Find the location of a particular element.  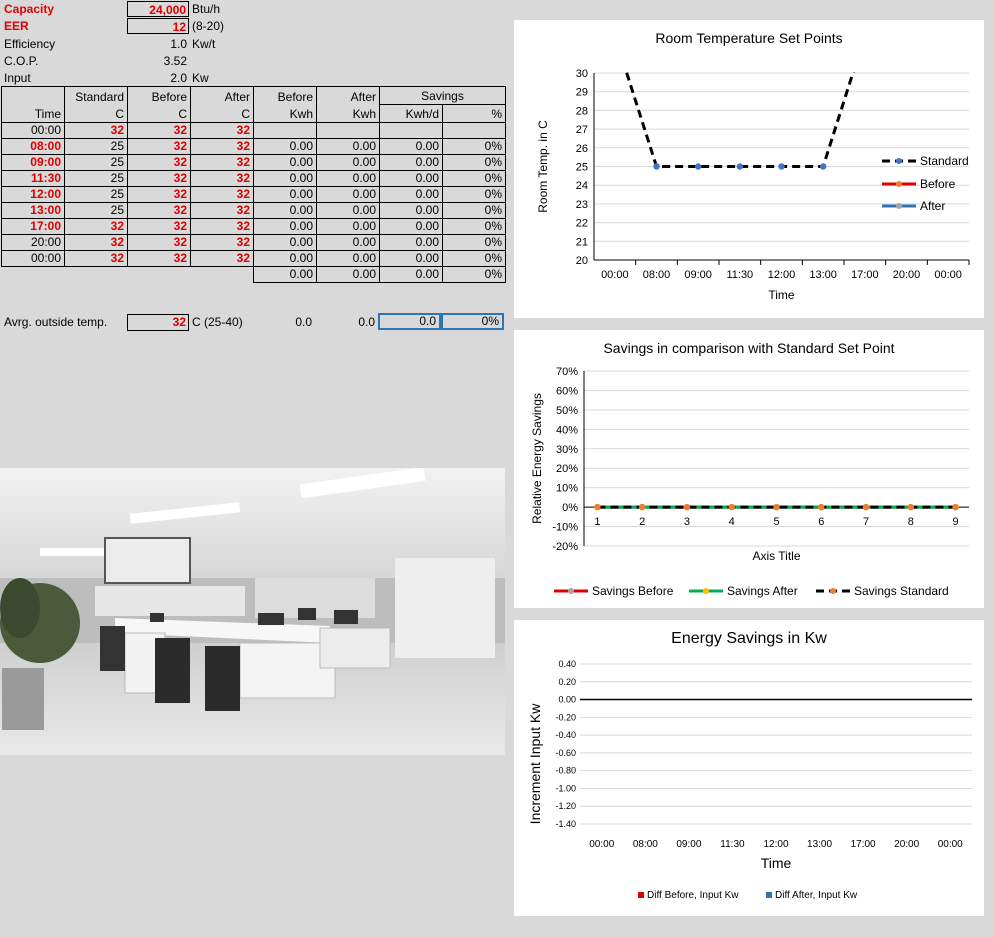

cell-time: 12:00 is located at coordinates (33, 194).